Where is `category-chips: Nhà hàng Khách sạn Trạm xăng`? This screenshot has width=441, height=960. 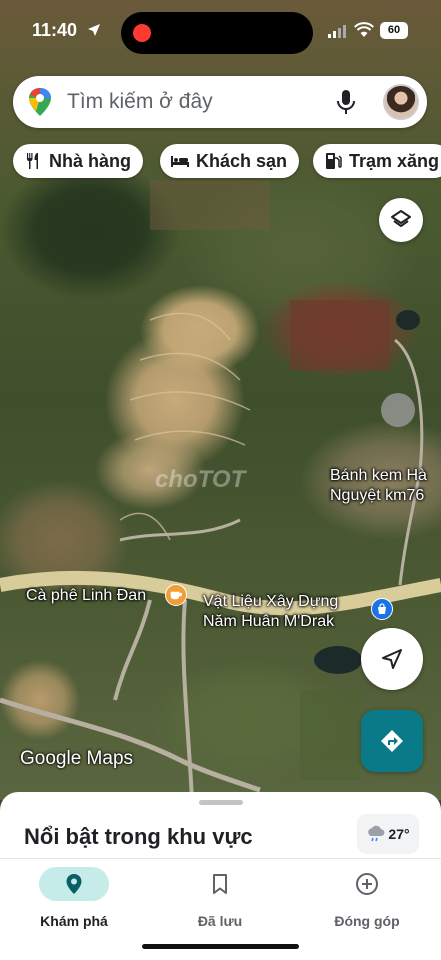
category-chips: Nhà hàng Khách sạn Trạm xăng is located at coordinates (220, 162).